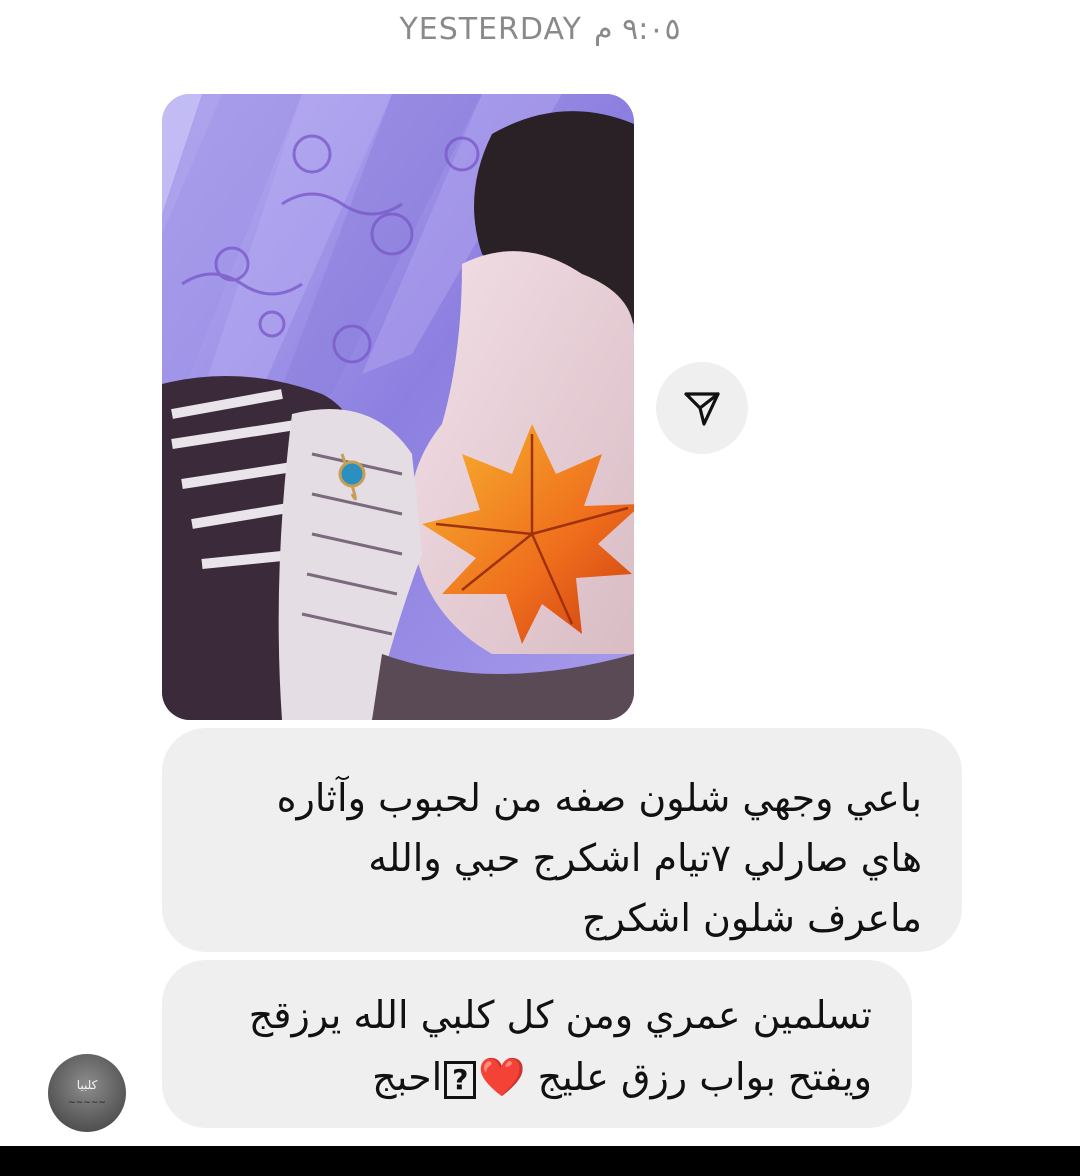 The height and width of the screenshot is (1176, 1080). I want to click on bottom-bar, so click(540, 1161).